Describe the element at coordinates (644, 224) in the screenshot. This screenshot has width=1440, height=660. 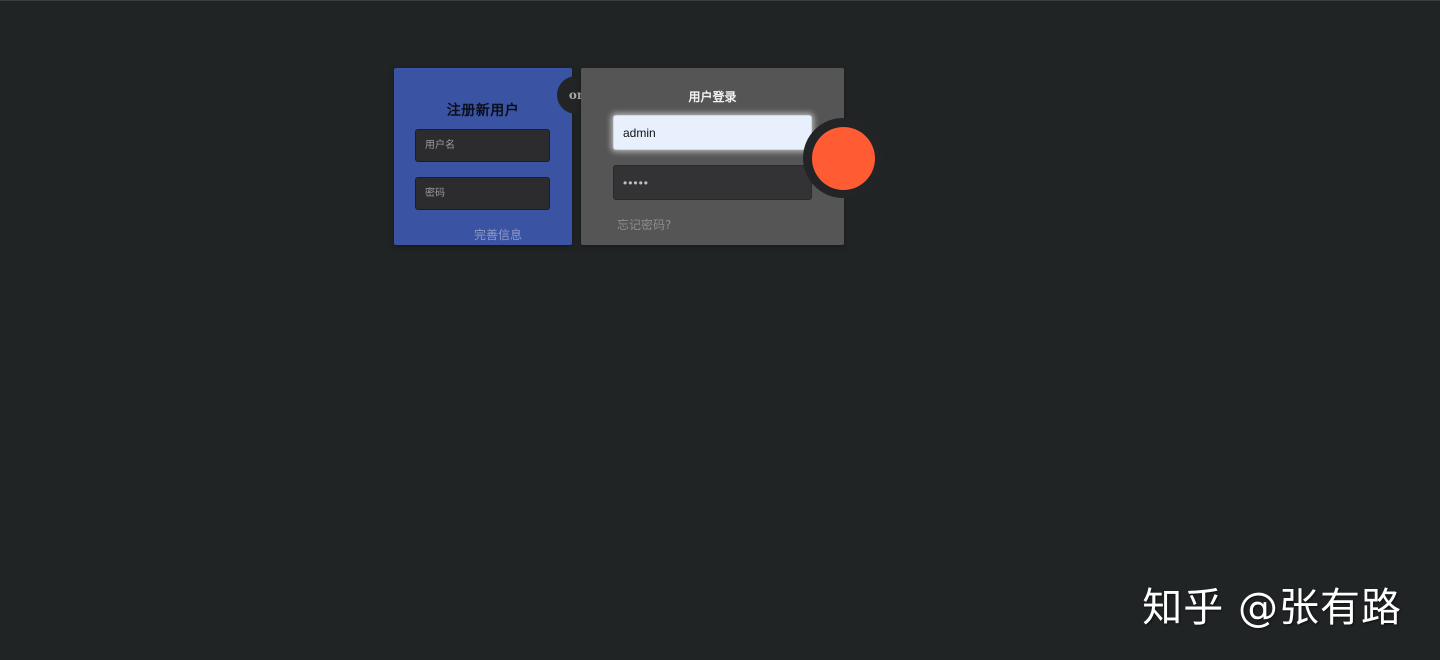
I see `forgot-password-link: 忘记密码?` at that location.